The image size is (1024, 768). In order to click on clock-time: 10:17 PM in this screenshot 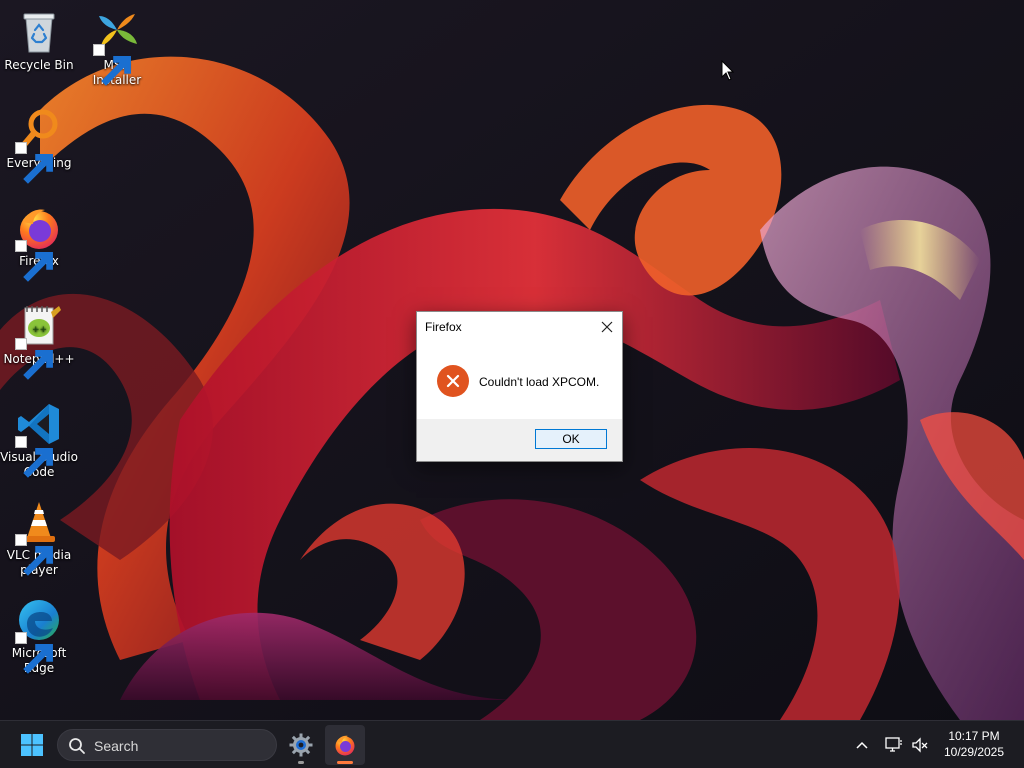, I will do `click(974, 736)`.